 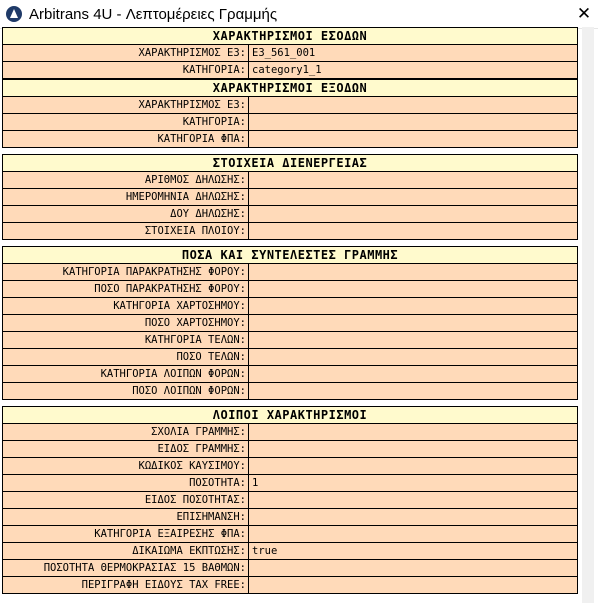 What do you see at coordinates (126, 391) in the screenshot?
I see `field-label: ΠΟΣΟ ΛΟΙΠΩΝ ΦΟΡΩΝ:` at bounding box center [126, 391].